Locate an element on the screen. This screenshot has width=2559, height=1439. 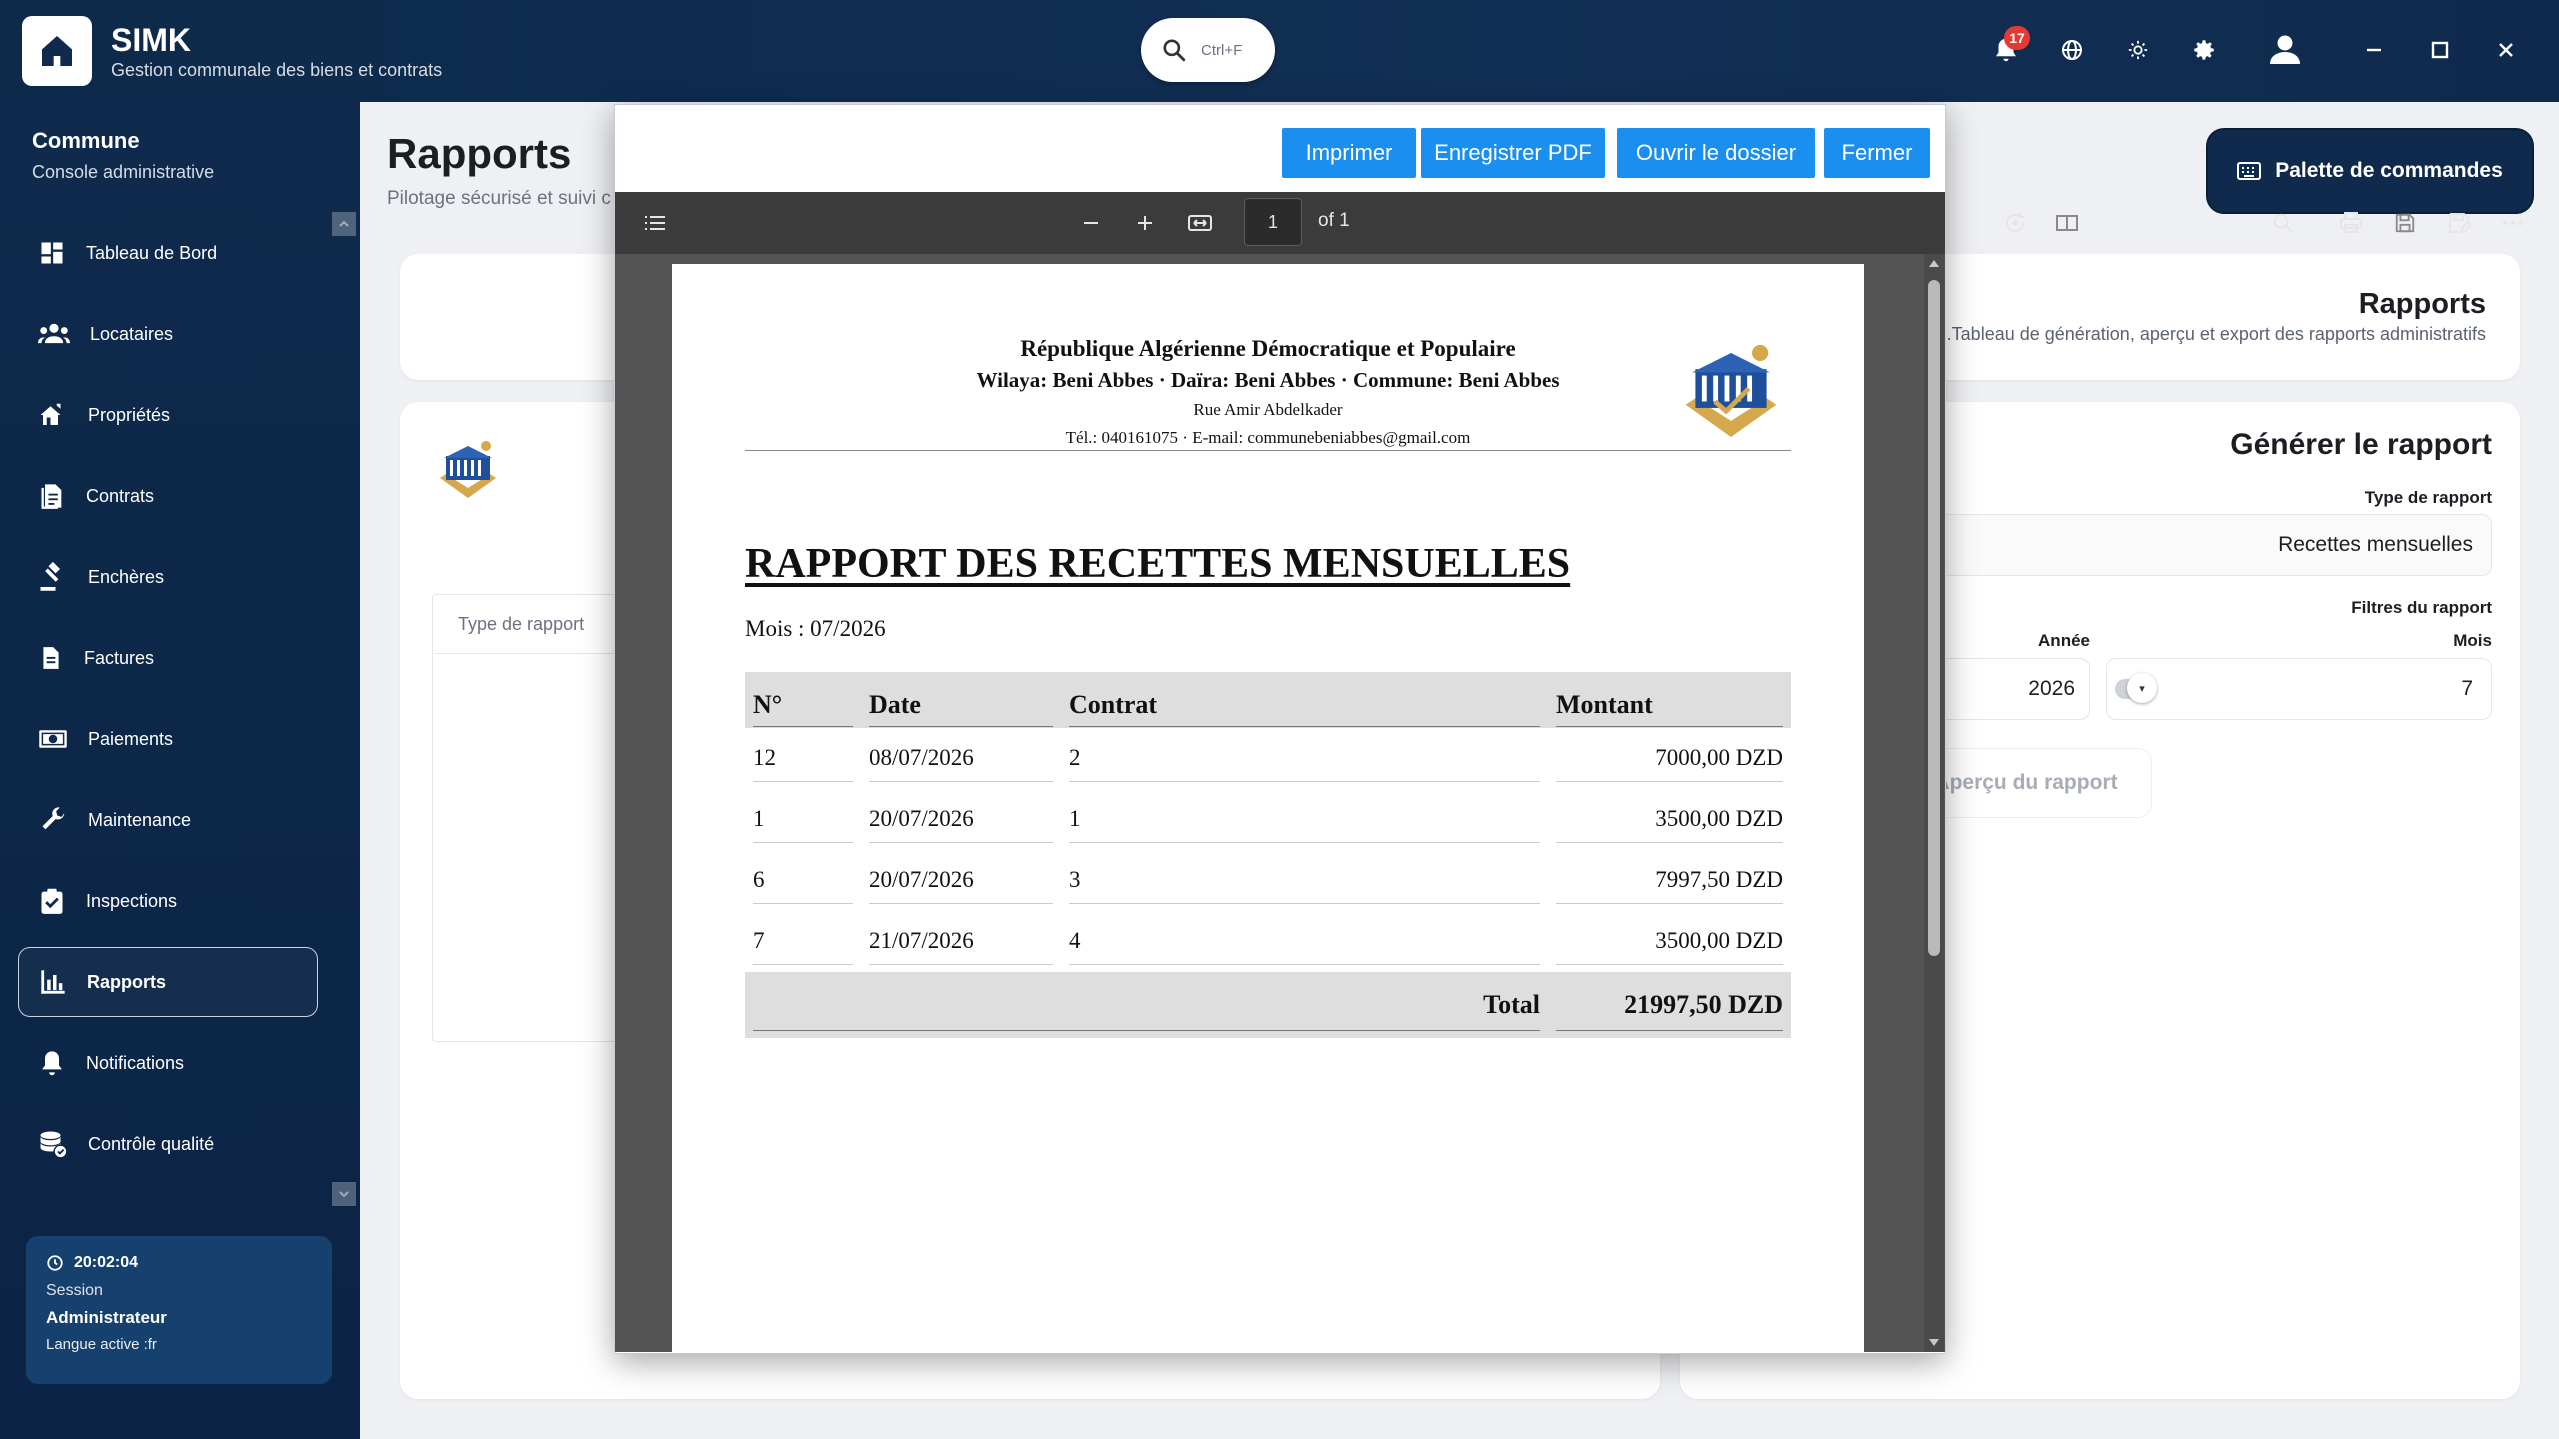
keyboard-icon is located at coordinates (2249, 171).